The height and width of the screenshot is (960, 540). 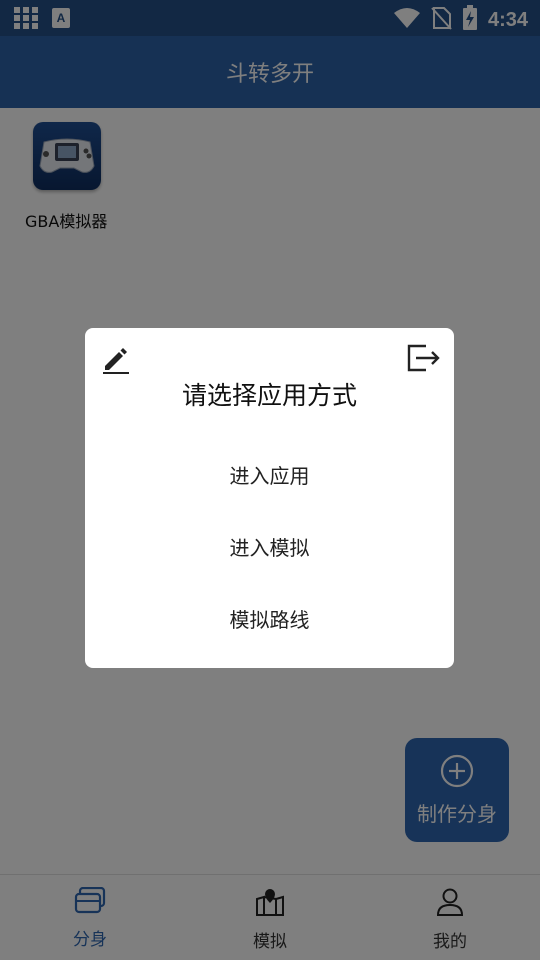 What do you see at coordinates (116, 359) in the screenshot?
I see `pencil-icon` at bounding box center [116, 359].